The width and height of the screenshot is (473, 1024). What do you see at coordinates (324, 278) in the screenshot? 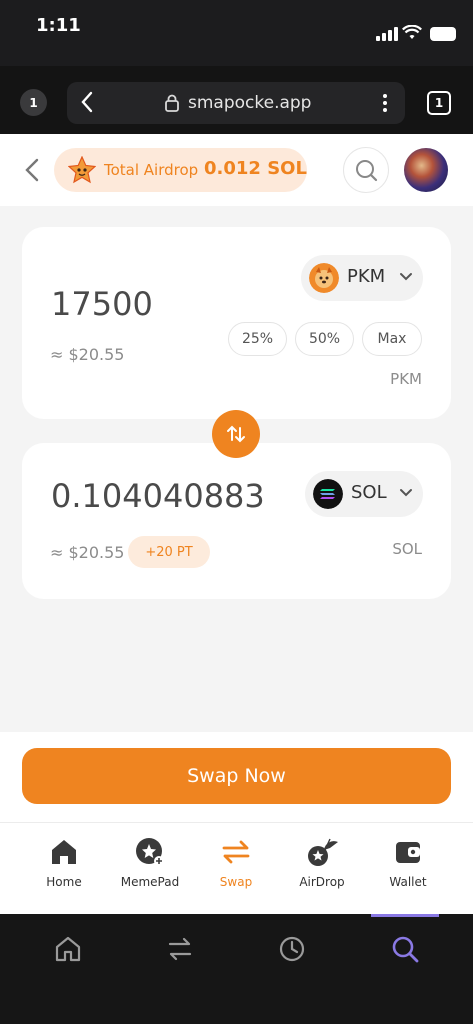
I see `pkm-token-icon` at bounding box center [324, 278].